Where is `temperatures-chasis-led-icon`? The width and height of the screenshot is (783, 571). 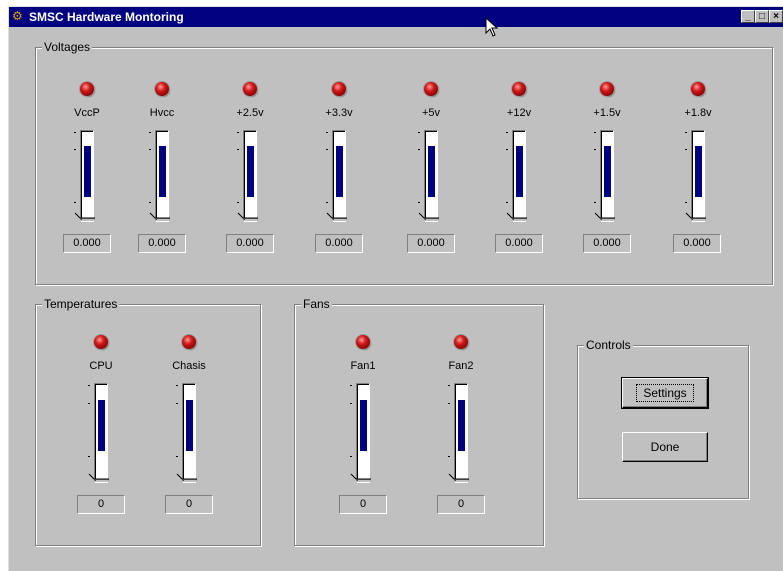 temperatures-chasis-led-icon is located at coordinates (189, 342).